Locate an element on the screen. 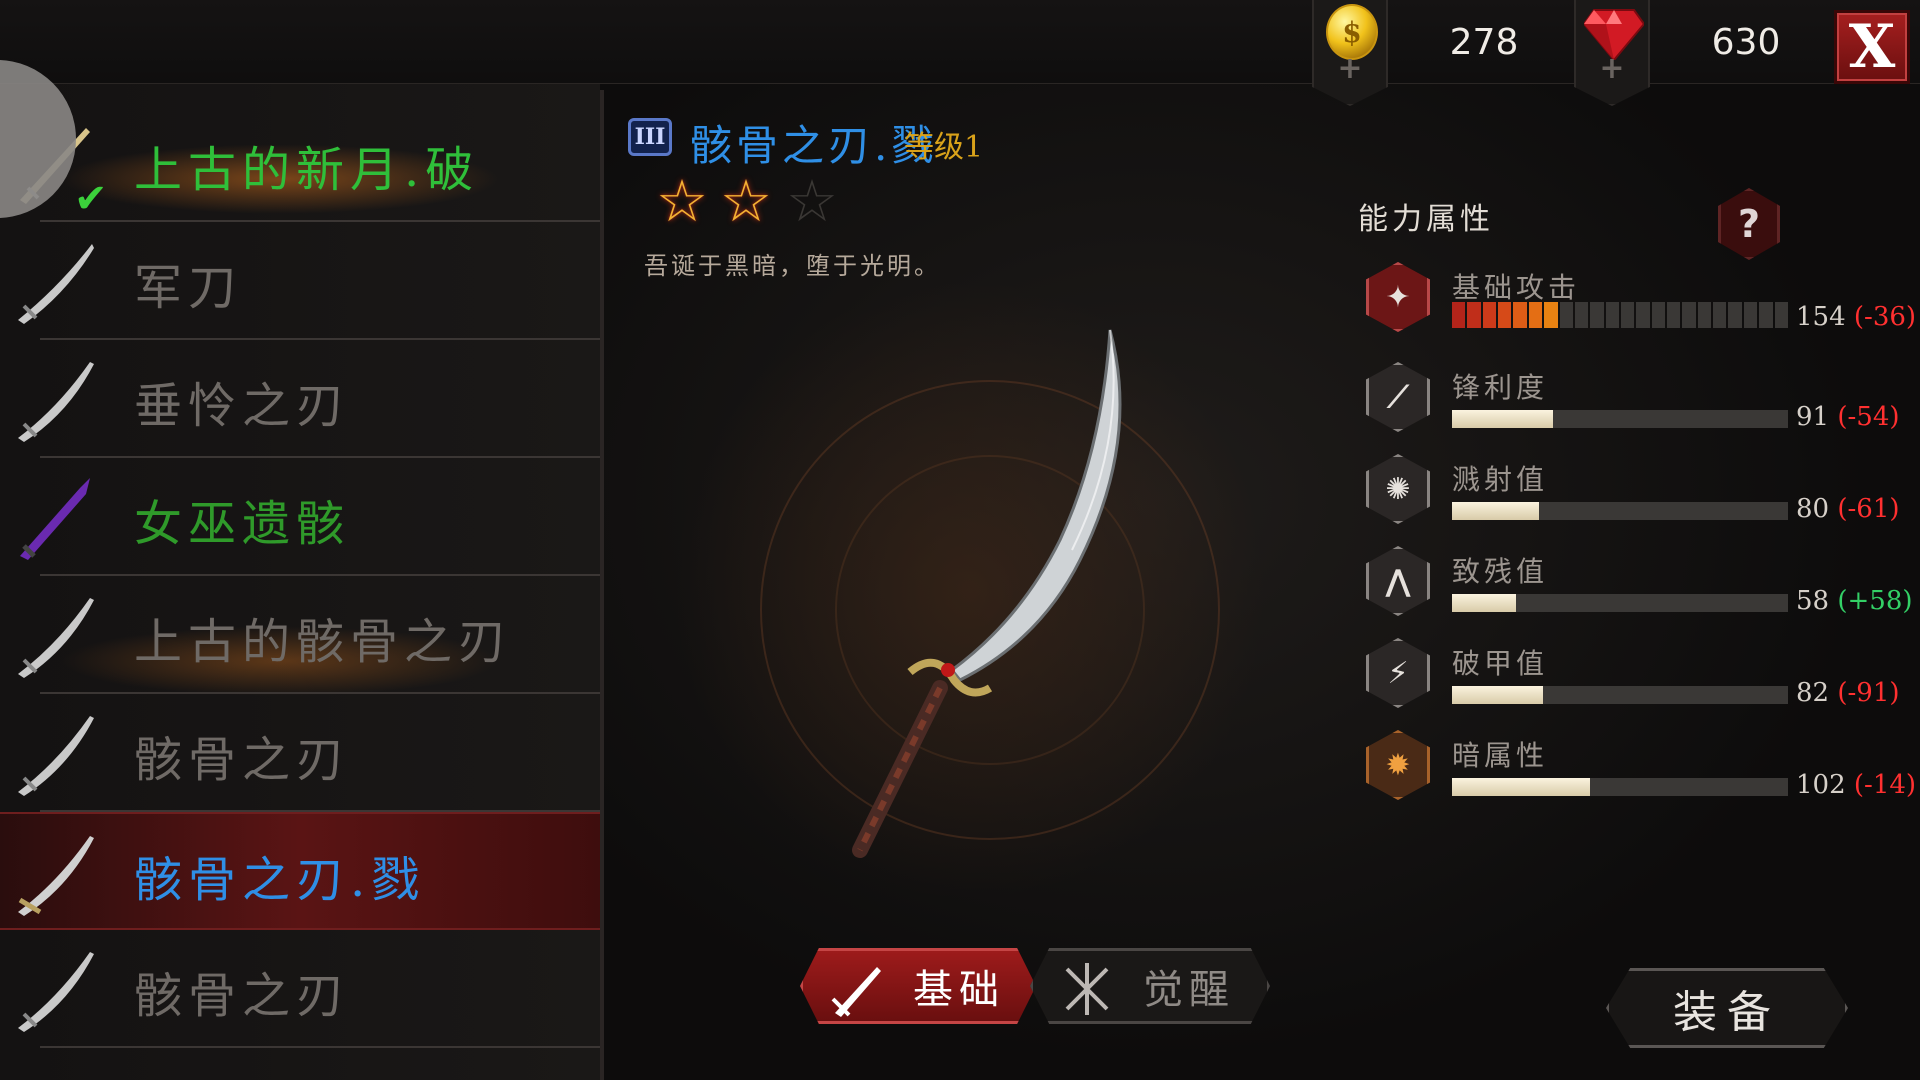 The width and height of the screenshot is (1920, 1080). stats-title: 能力属性 is located at coordinates (1426, 219).